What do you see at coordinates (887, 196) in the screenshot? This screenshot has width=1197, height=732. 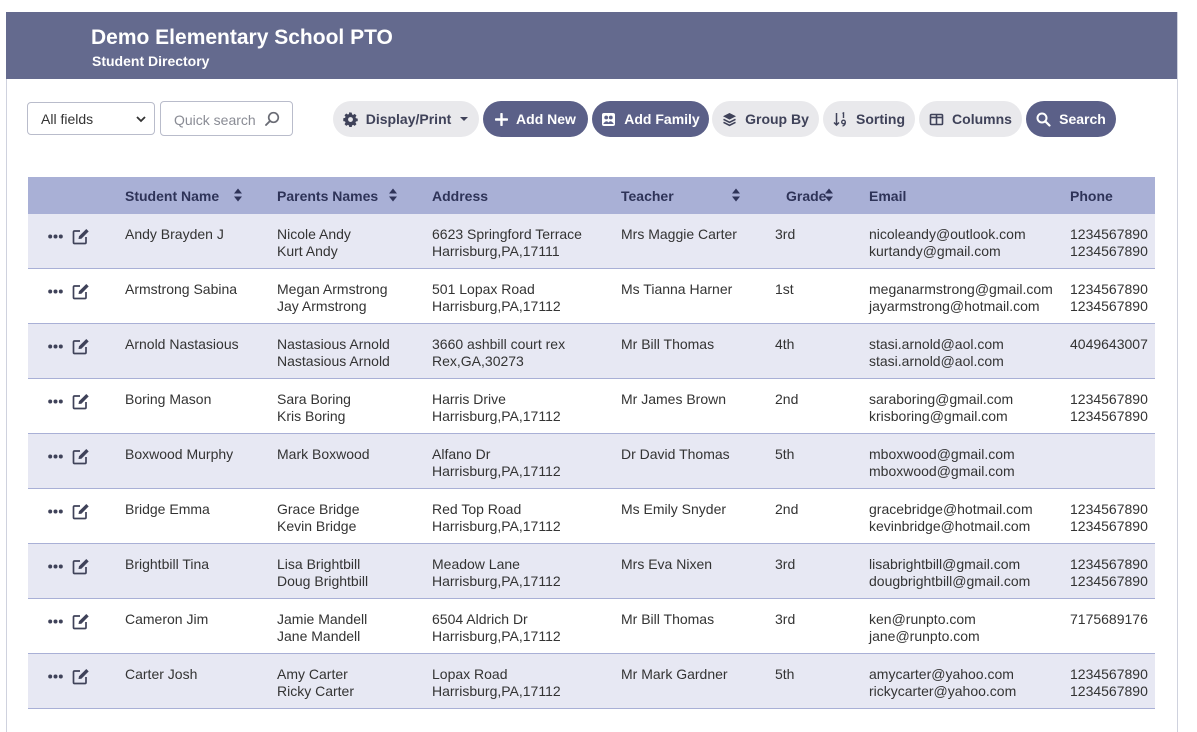 I see `column-header-email: Email` at bounding box center [887, 196].